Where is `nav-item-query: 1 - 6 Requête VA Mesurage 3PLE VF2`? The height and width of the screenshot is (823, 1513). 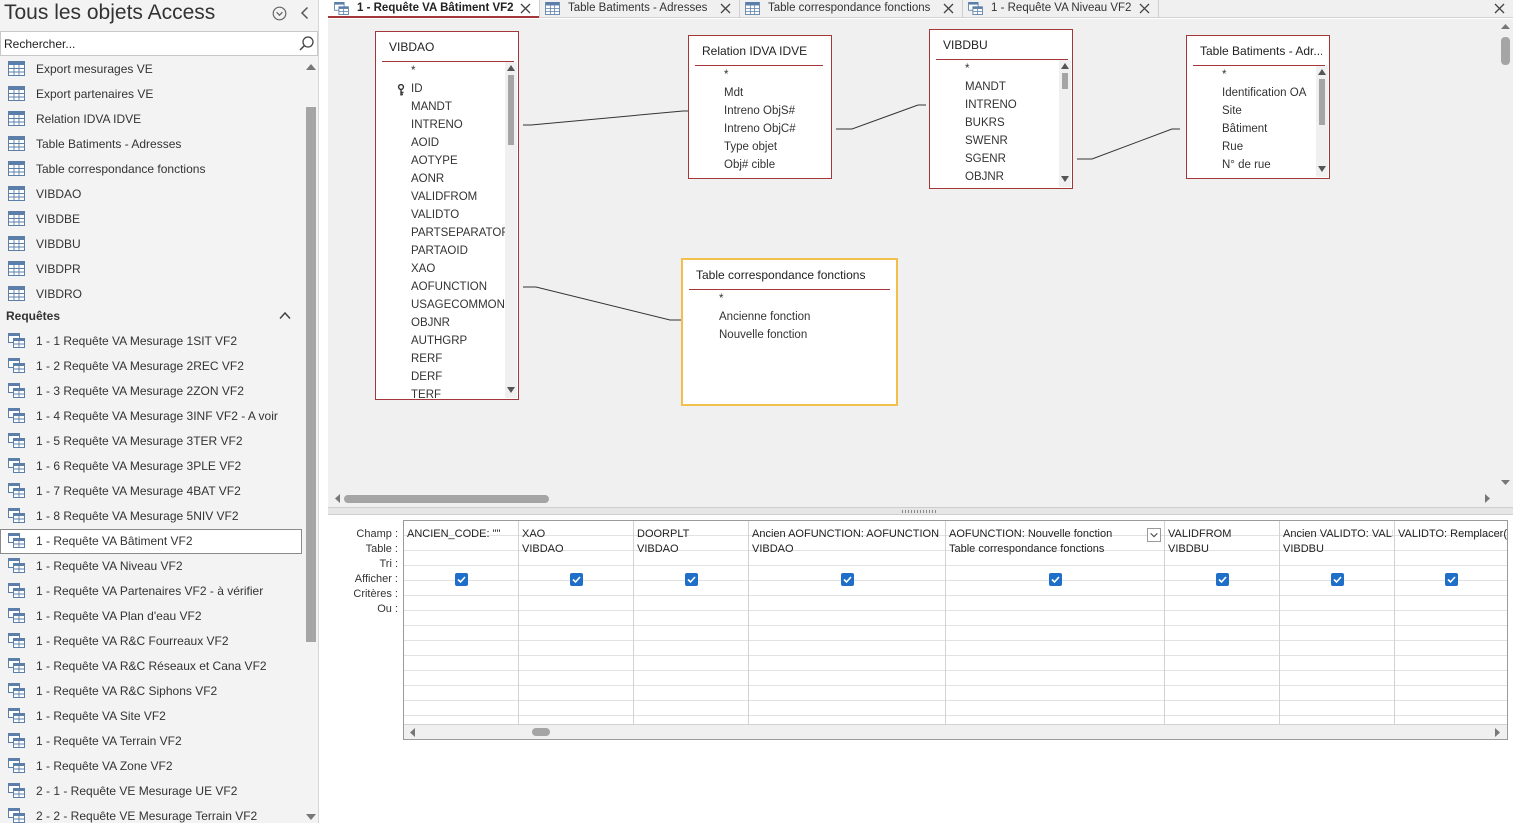
nav-item-query: 1 - 6 Requête VA Mesurage 3PLE VF2 is located at coordinates (151, 466).